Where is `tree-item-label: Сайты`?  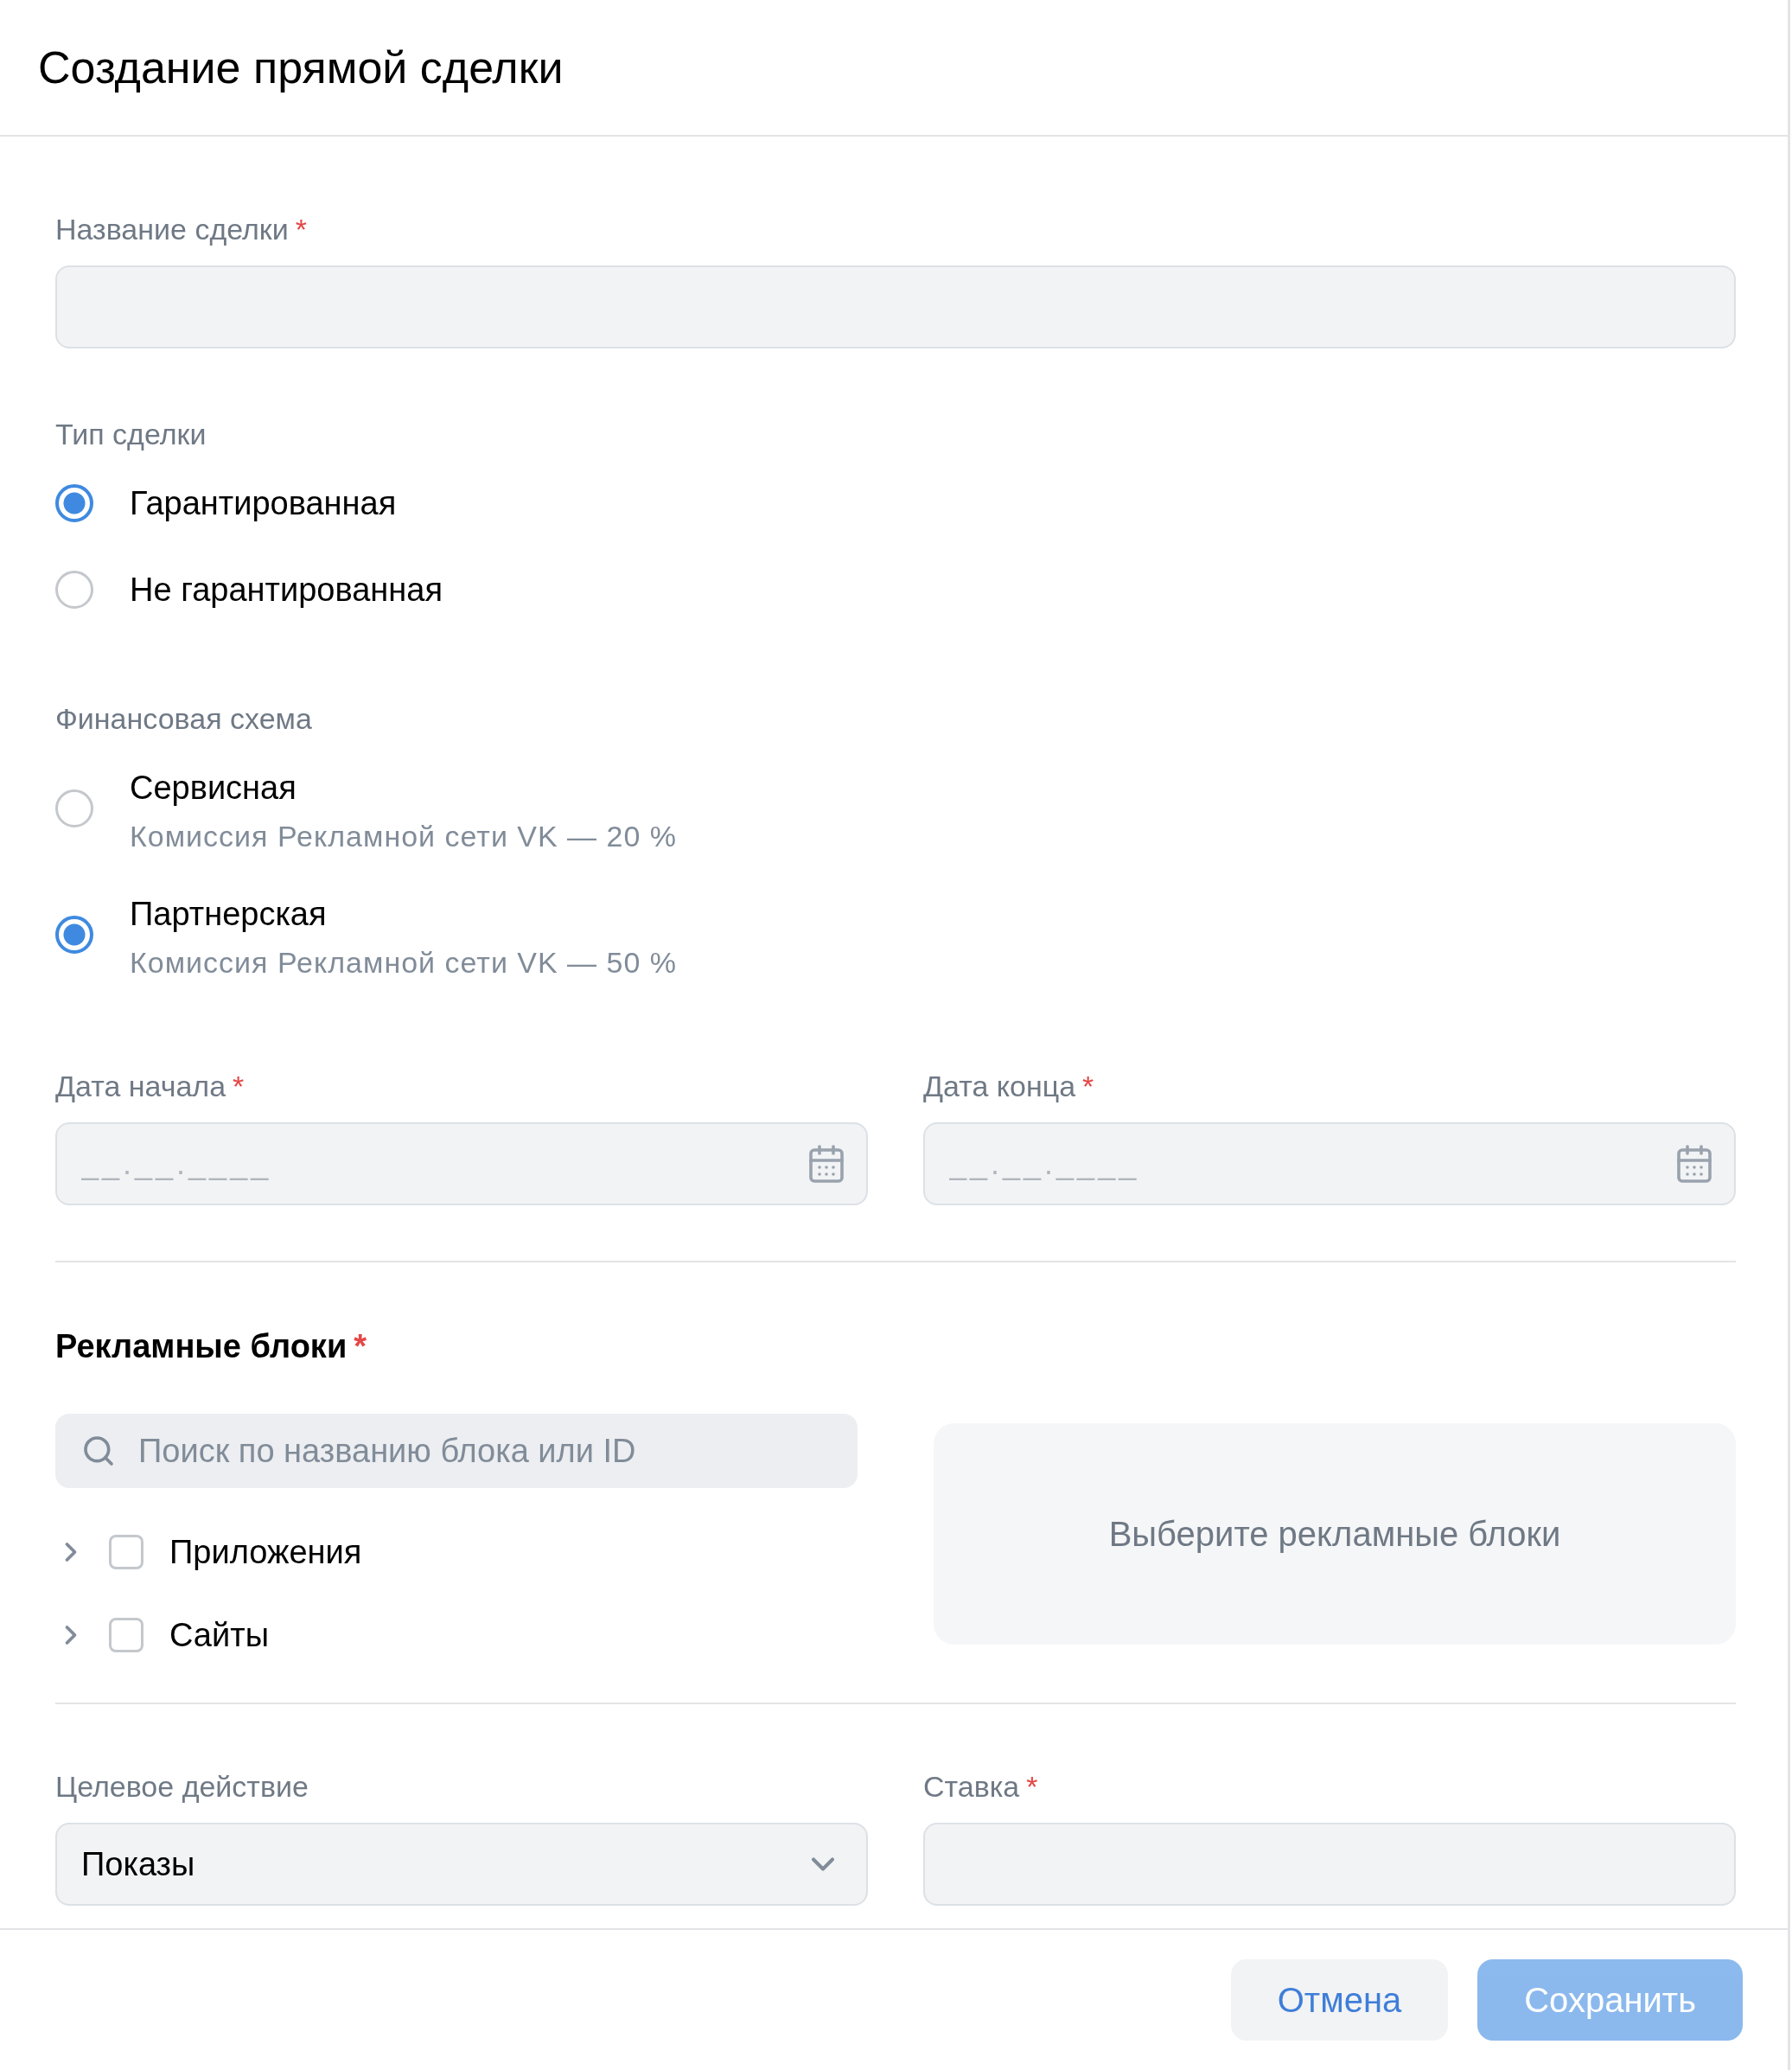 tree-item-label: Сайты is located at coordinates (219, 1635).